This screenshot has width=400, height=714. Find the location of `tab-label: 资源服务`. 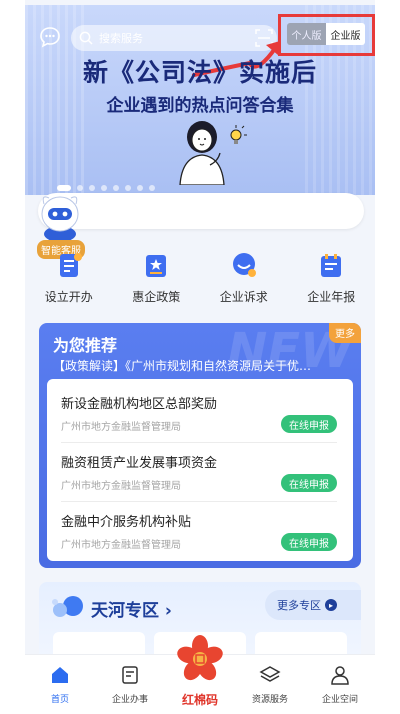

tab-label: 资源服务 is located at coordinates (269, 700).